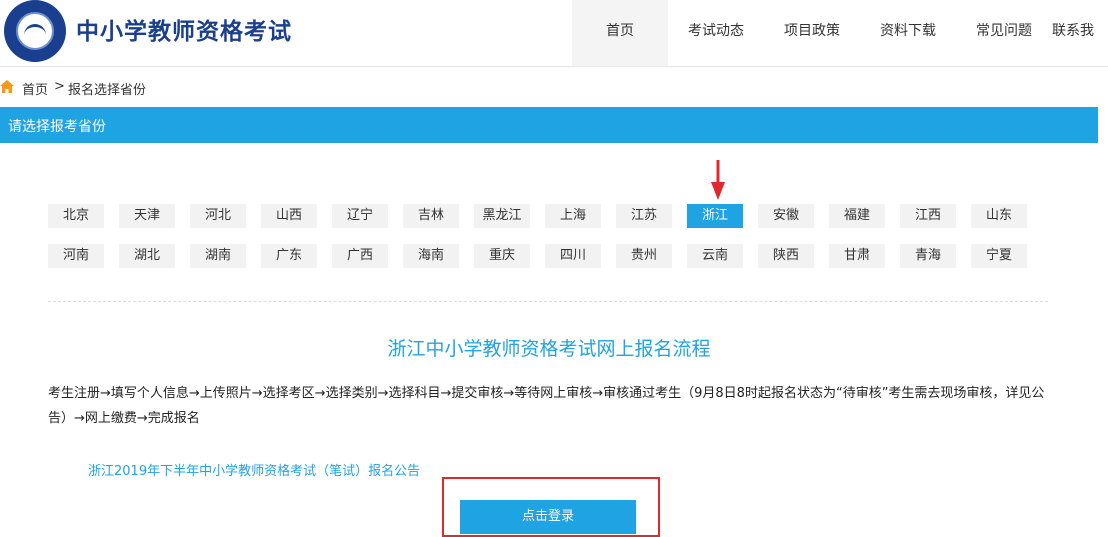 This screenshot has width=1108, height=537. I want to click on province-button: 天津, so click(147, 216).